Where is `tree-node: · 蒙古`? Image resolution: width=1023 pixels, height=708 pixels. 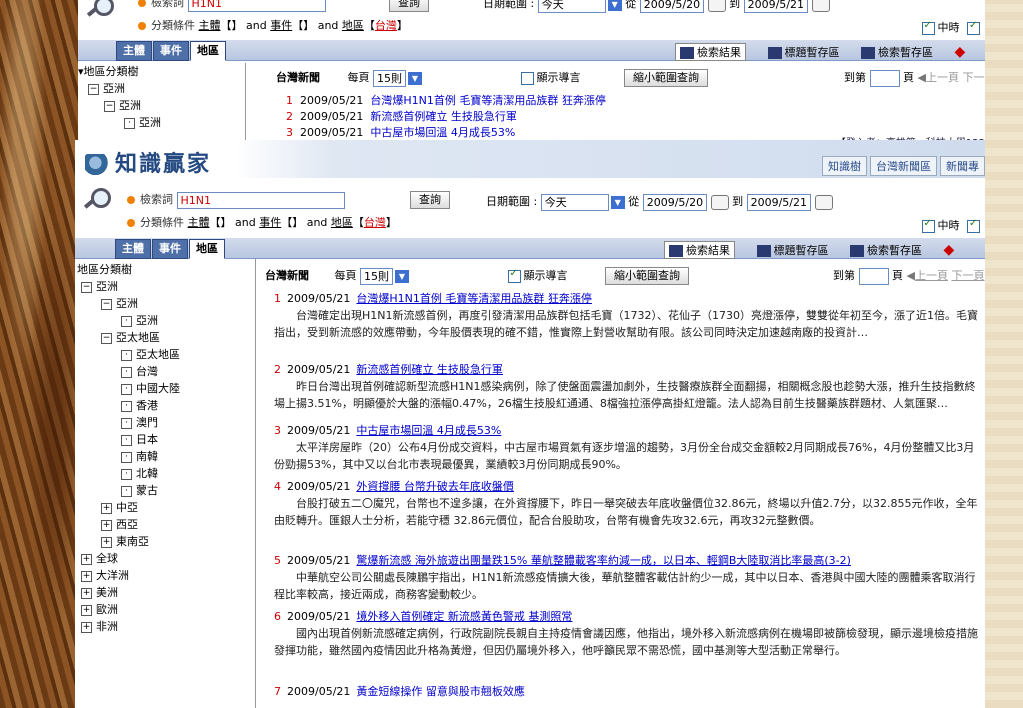
tree-node: · 蒙古 is located at coordinates (128, 490).